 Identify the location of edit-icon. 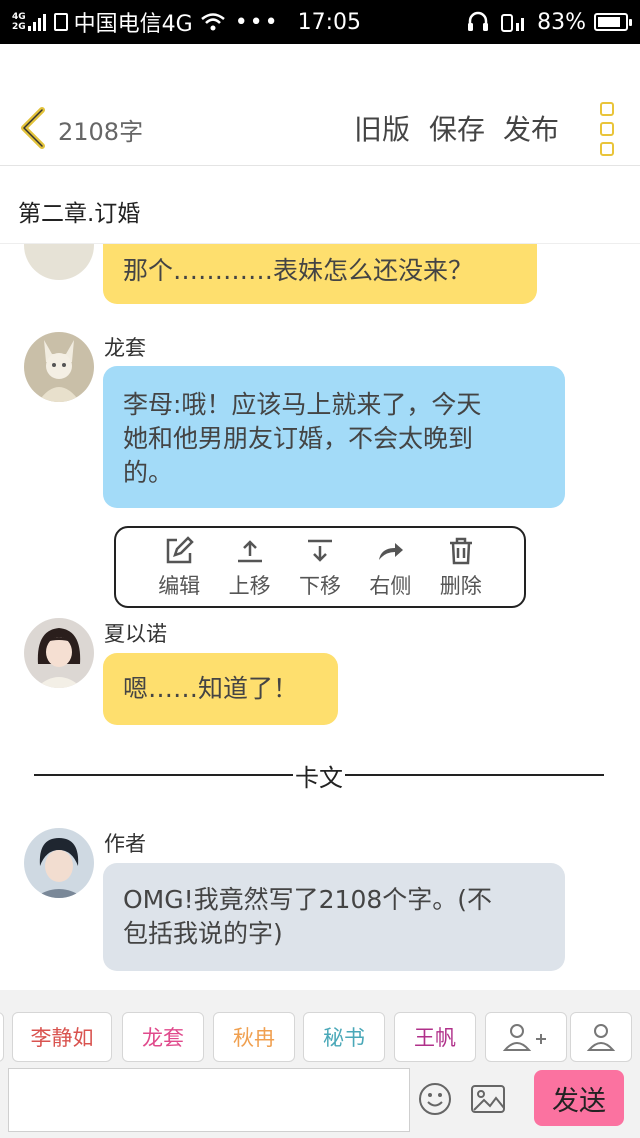
(180, 550).